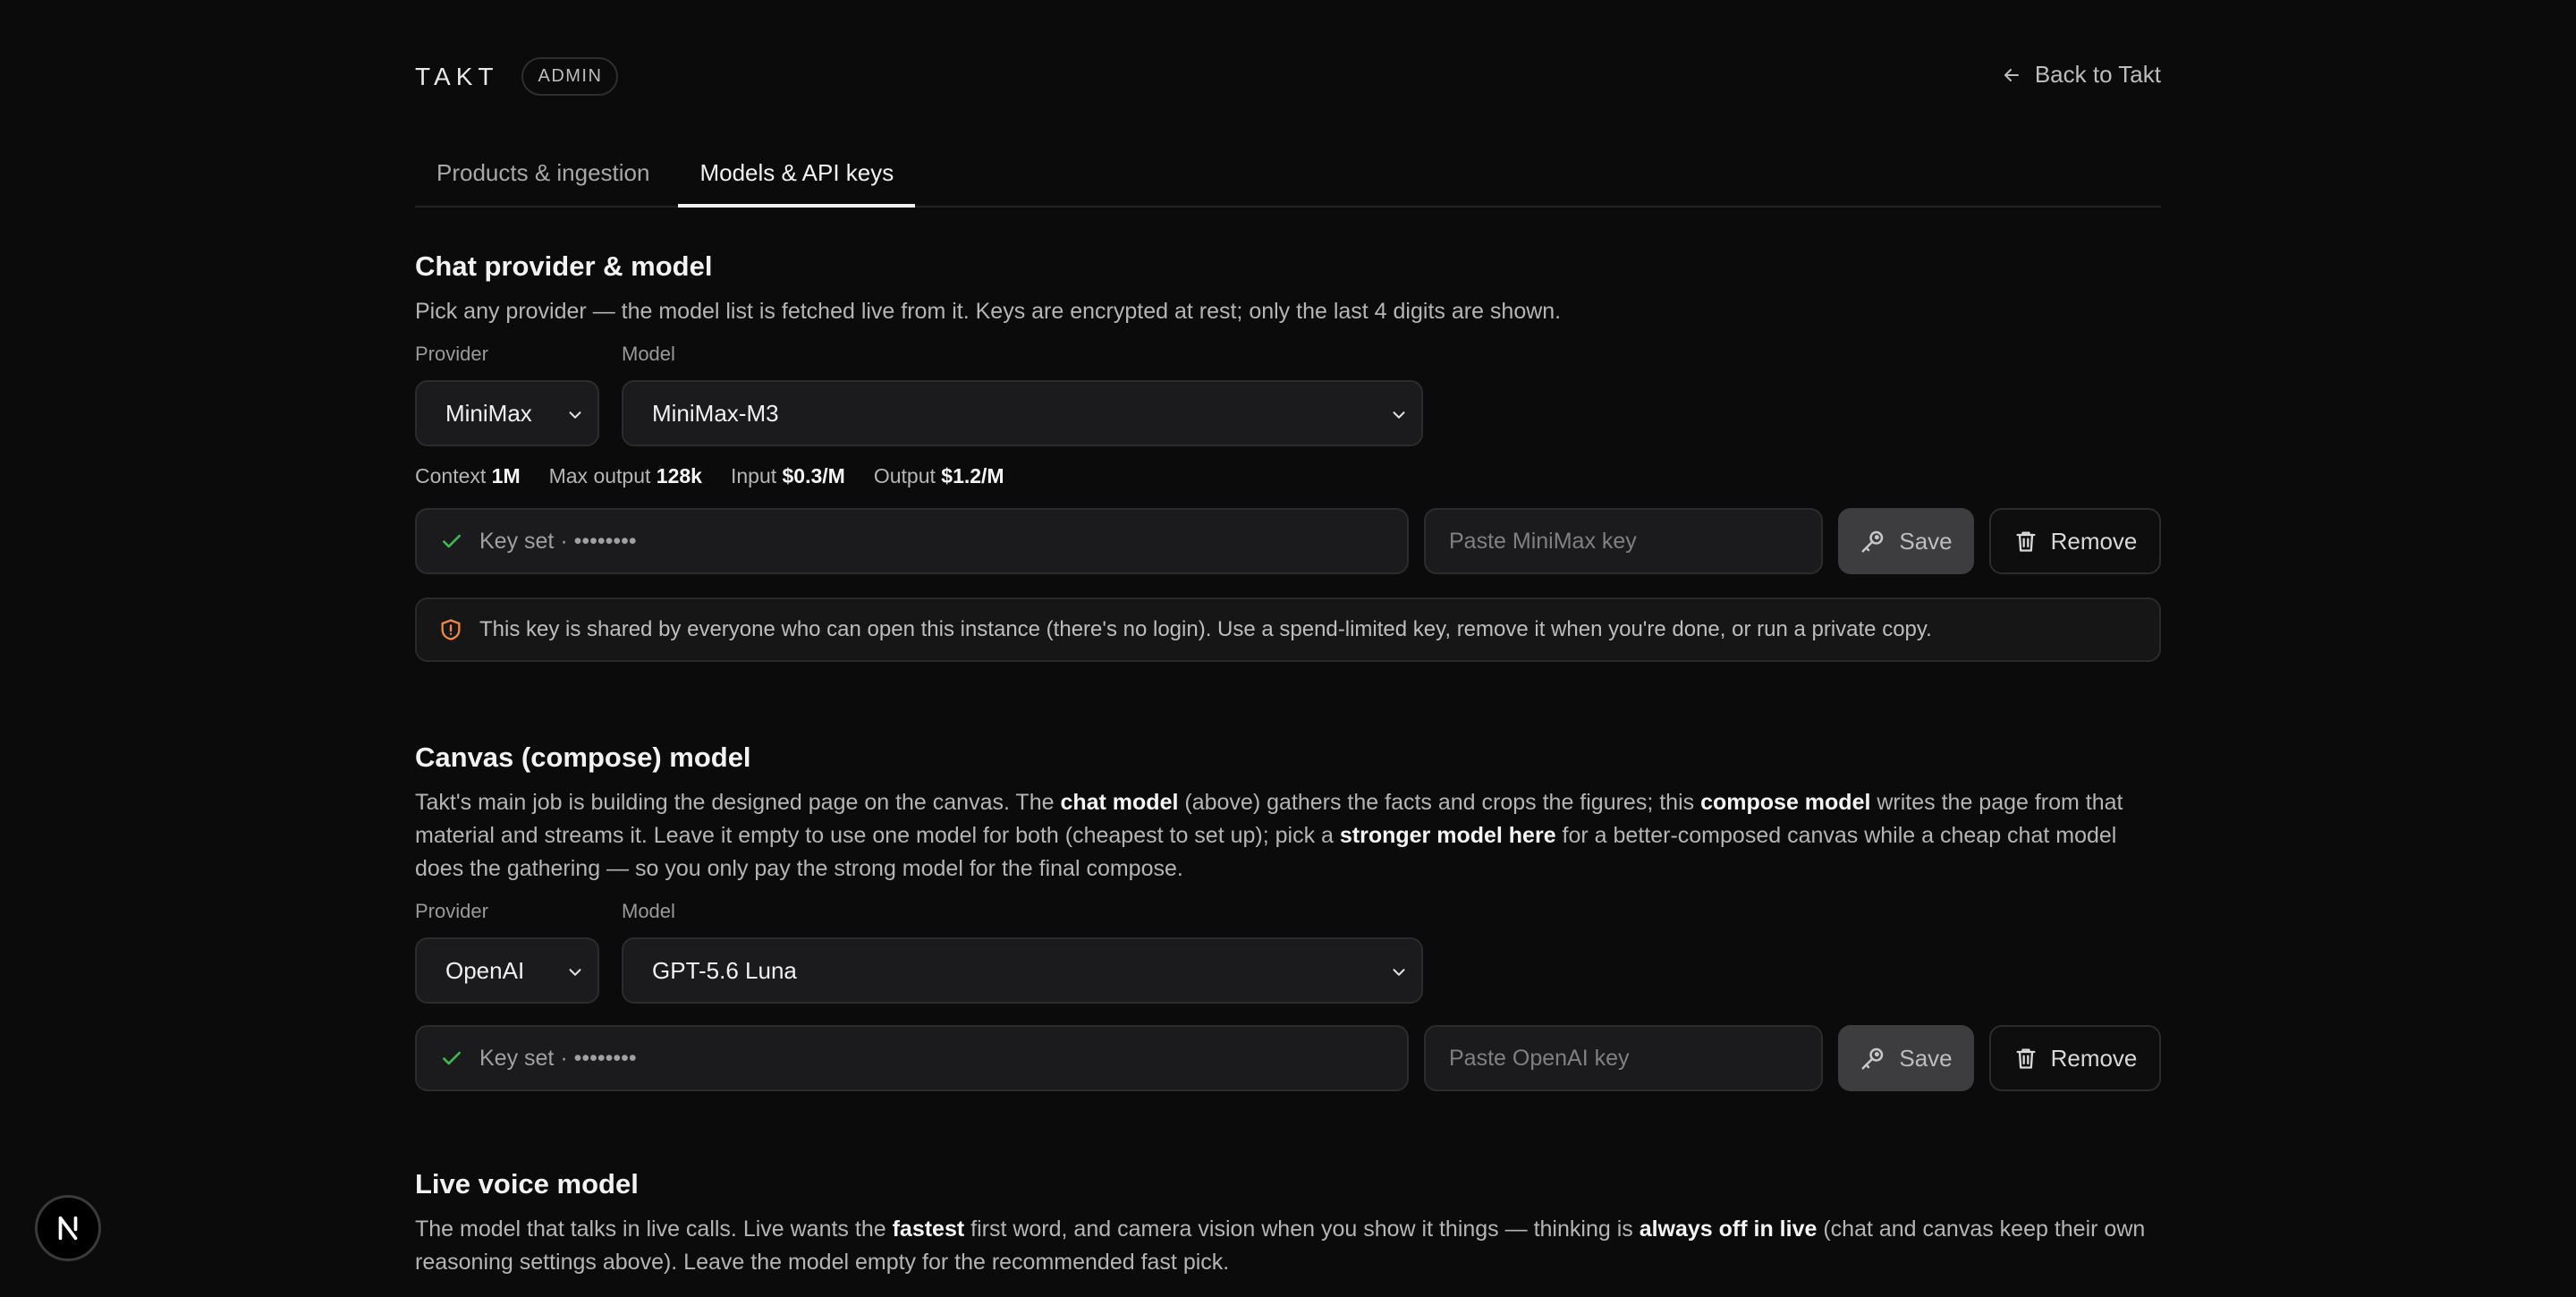 This screenshot has width=2576, height=1297. I want to click on nextjs-logo-icon, so click(68, 1228).